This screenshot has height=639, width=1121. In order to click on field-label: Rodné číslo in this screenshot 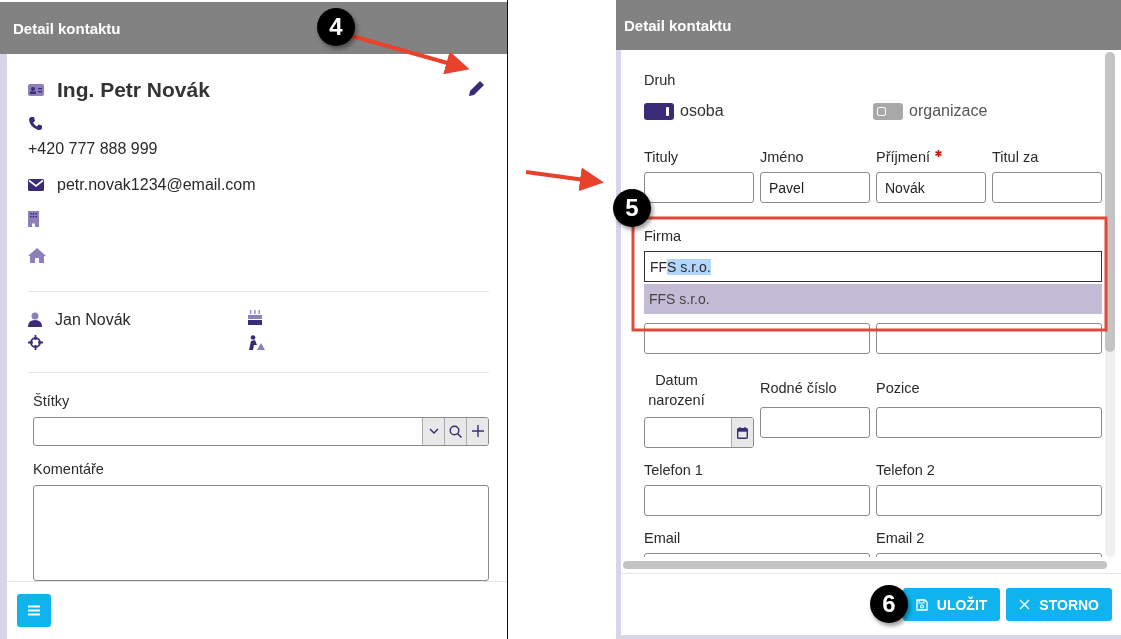, I will do `click(799, 388)`.